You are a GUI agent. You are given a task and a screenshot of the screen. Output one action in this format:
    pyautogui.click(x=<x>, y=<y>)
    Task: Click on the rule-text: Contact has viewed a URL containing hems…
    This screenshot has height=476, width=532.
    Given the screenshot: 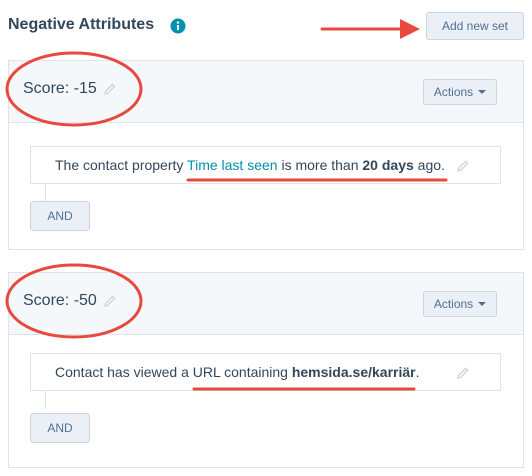 What is the action you would take?
    pyautogui.click(x=237, y=372)
    